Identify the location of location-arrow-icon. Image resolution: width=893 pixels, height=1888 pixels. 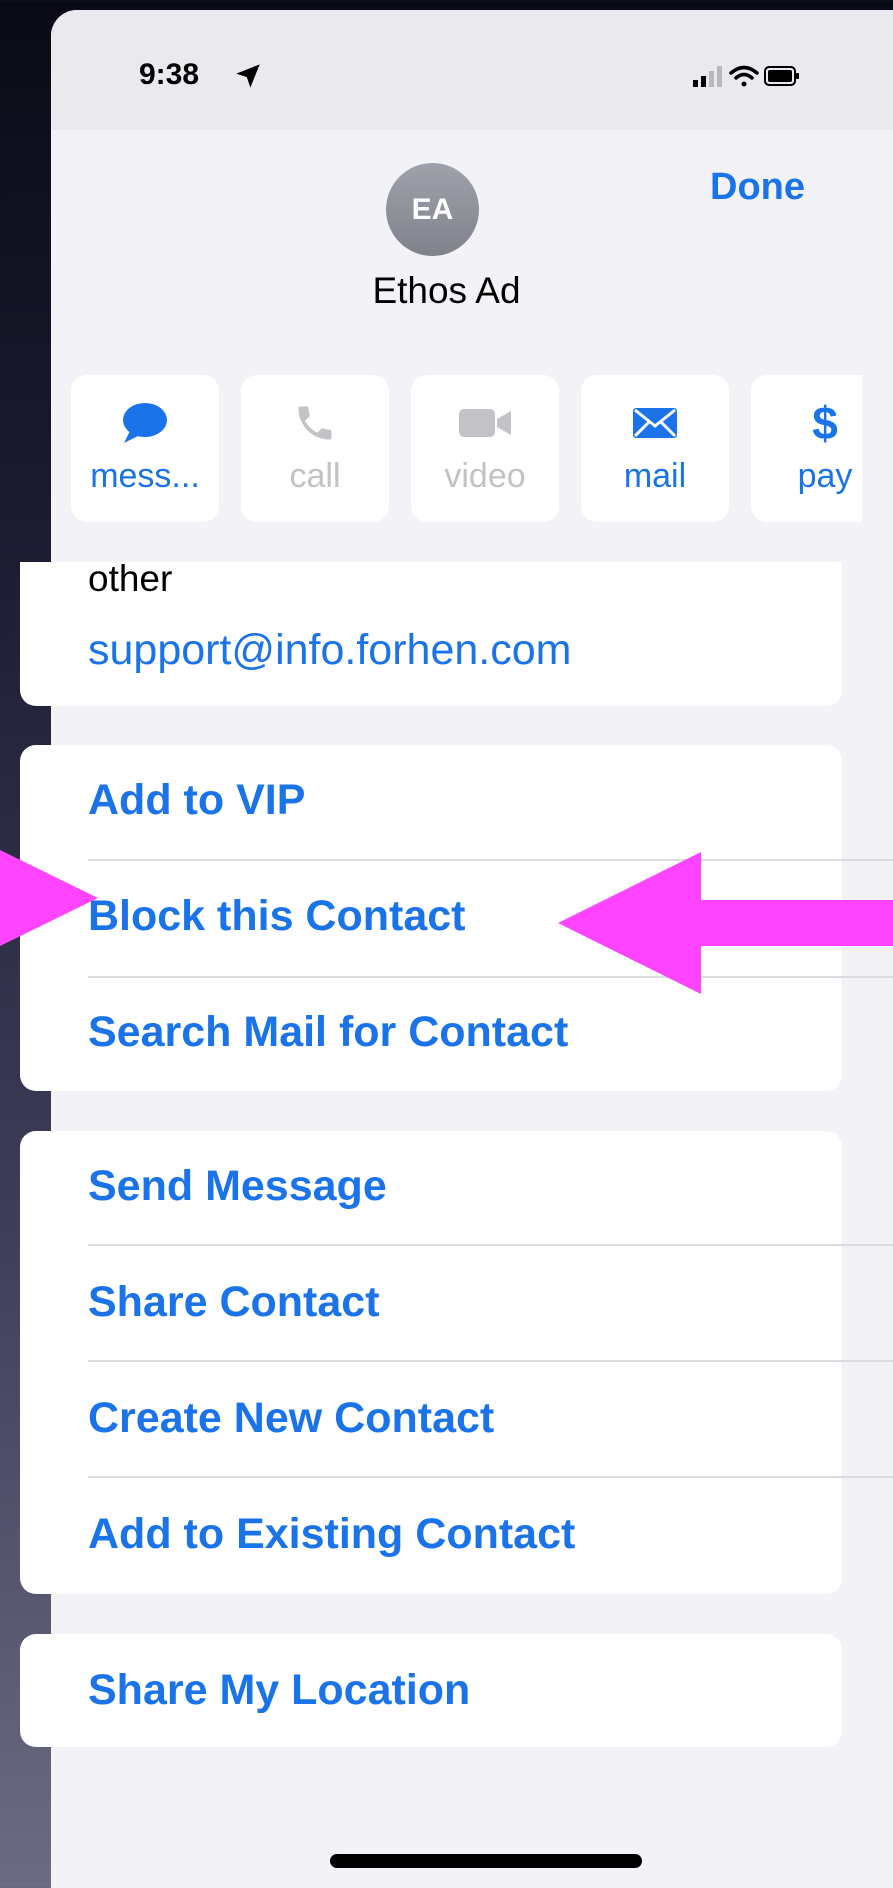
(248, 76).